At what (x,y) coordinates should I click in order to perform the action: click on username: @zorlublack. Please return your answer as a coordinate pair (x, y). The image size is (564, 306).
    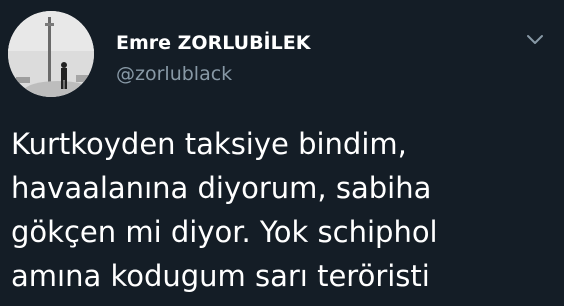
    Looking at the image, I should click on (174, 74).